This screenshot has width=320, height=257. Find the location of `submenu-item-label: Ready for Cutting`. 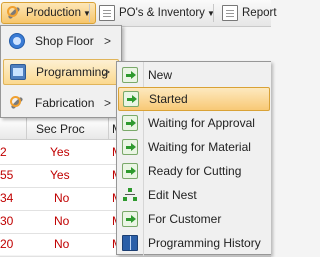

submenu-item-label: Ready for Cutting is located at coordinates (195, 171).